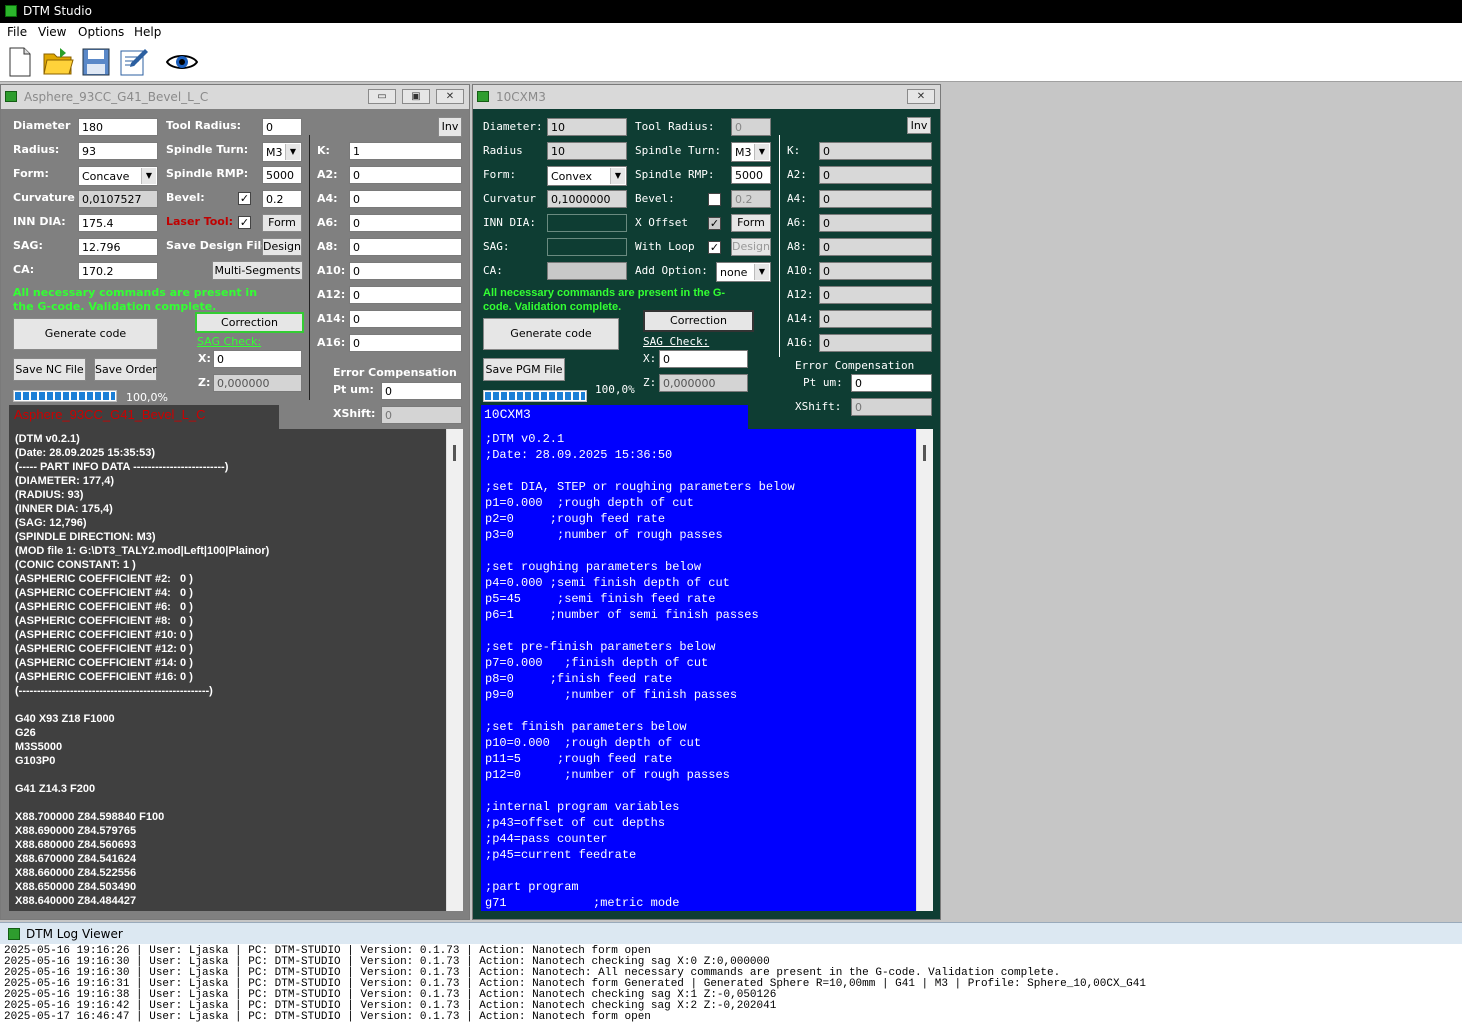 Image resolution: width=1462 pixels, height=1028 pixels. What do you see at coordinates (182, 62) in the screenshot?
I see `eye-icon` at bounding box center [182, 62].